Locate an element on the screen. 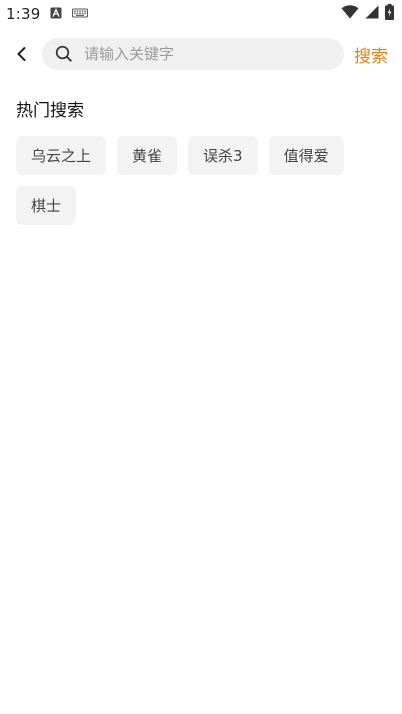  keyboard-icon is located at coordinates (80, 14).